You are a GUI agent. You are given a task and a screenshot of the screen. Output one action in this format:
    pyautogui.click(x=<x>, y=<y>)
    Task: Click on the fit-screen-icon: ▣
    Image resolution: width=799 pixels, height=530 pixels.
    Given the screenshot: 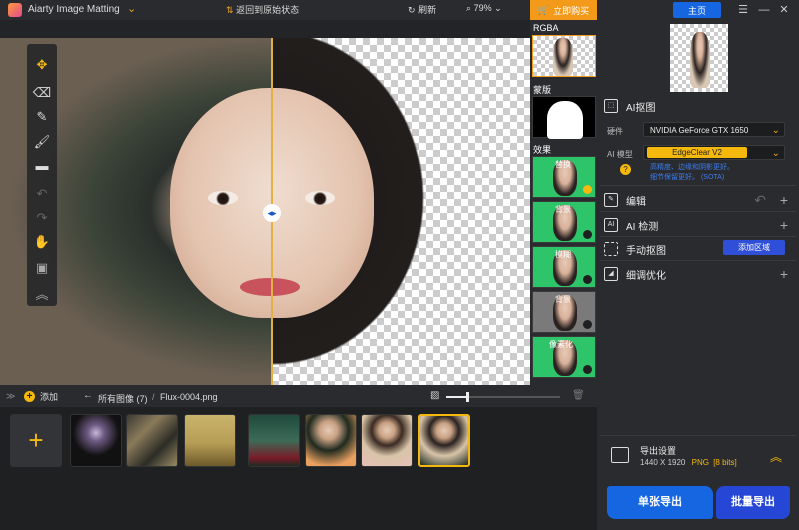 What is the action you would take?
    pyautogui.click(x=42, y=268)
    